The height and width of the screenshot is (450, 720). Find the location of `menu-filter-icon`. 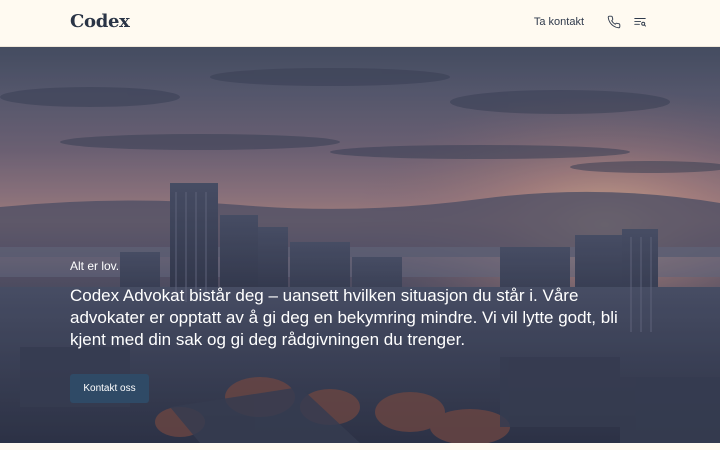

menu-filter-icon is located at coordinates (640, 22).